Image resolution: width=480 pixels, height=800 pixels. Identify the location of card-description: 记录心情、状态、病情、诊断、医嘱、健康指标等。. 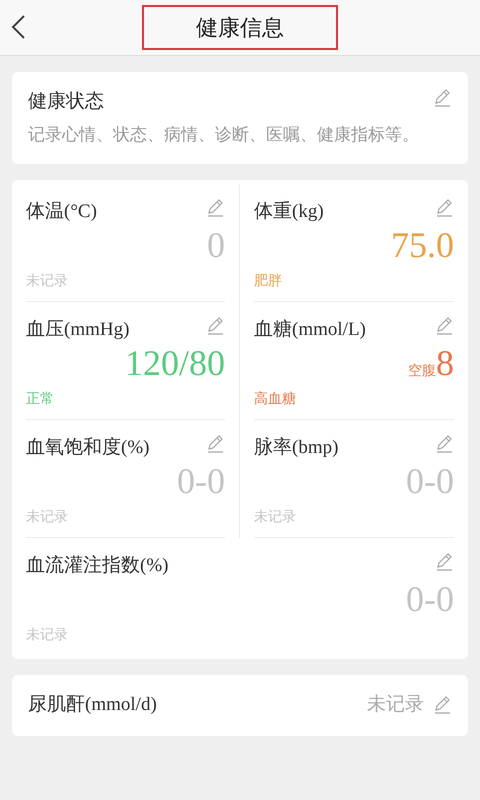
(224, 135).